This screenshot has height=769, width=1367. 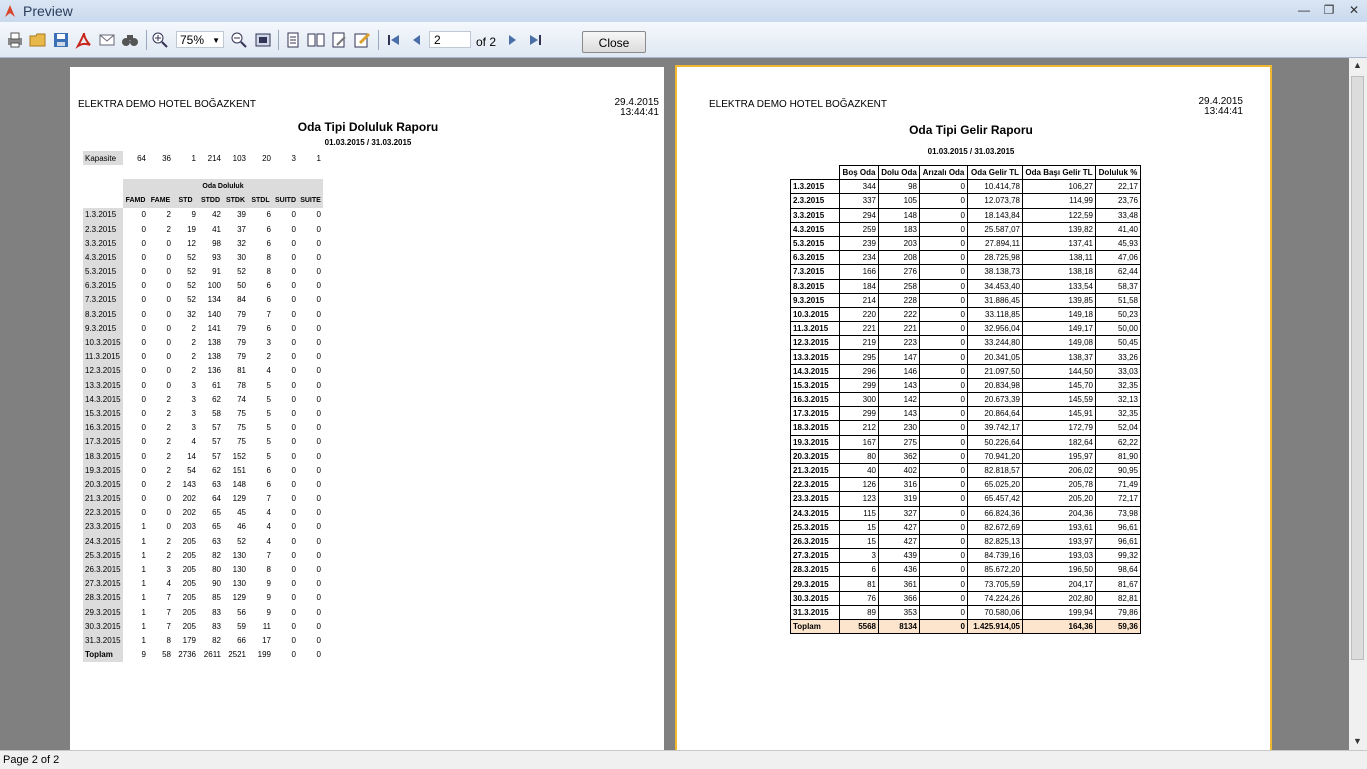 What do you see at coordinates (241, 541) in the screenshot?
I see `table-cell: 52` at bounding box center [241, 541].